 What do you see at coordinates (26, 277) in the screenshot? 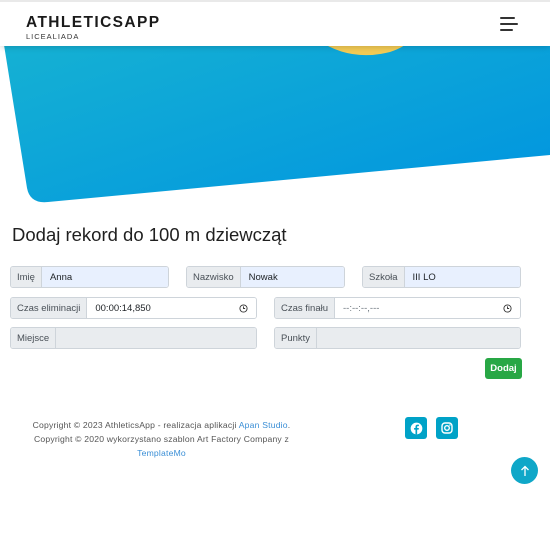
I see `first-name-label: Imię` at bounding box center [26, 277].